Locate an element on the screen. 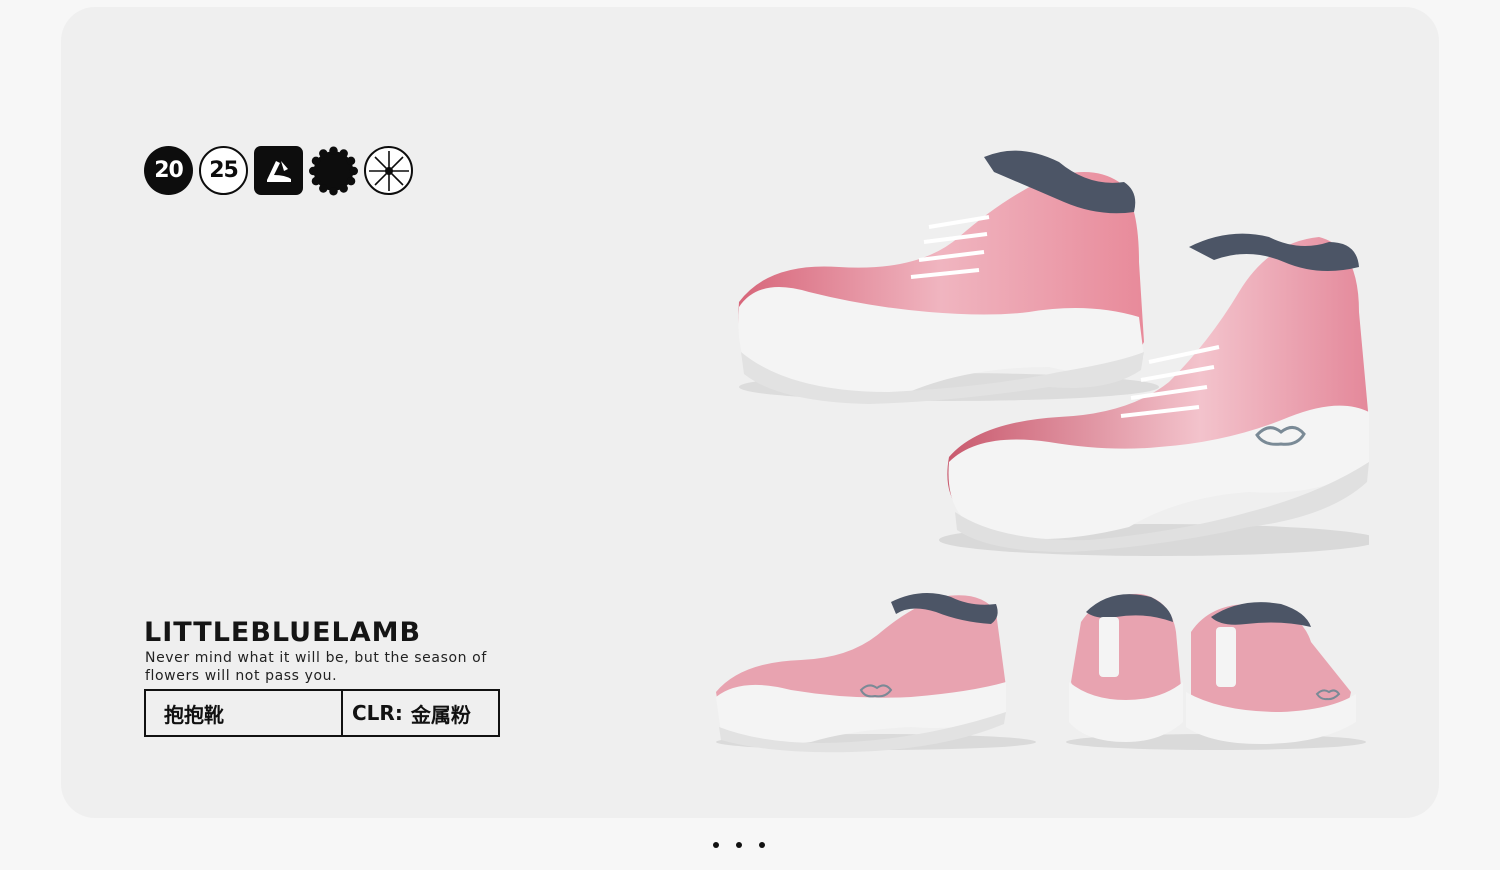  year-badge-20: 20 is located at coordinates (168, 170).